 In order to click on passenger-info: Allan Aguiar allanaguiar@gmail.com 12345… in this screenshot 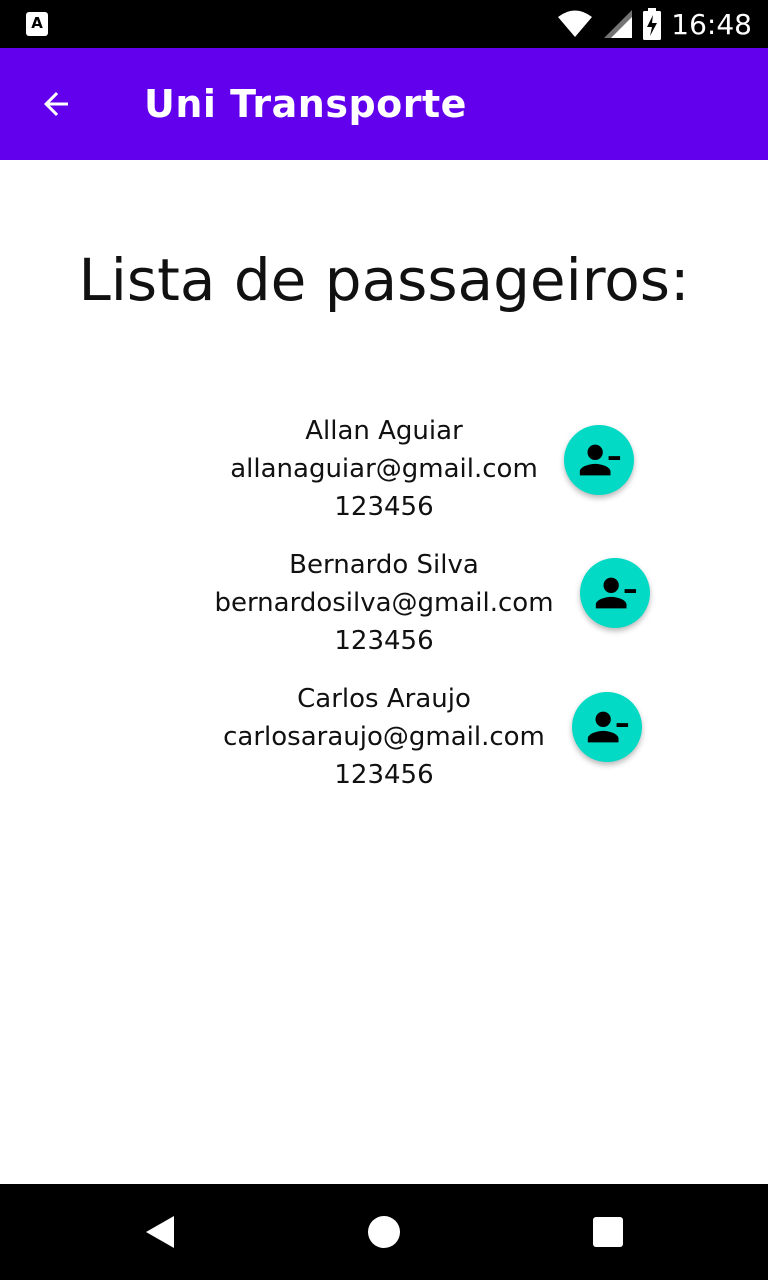, I will do `click(384, 469)`.